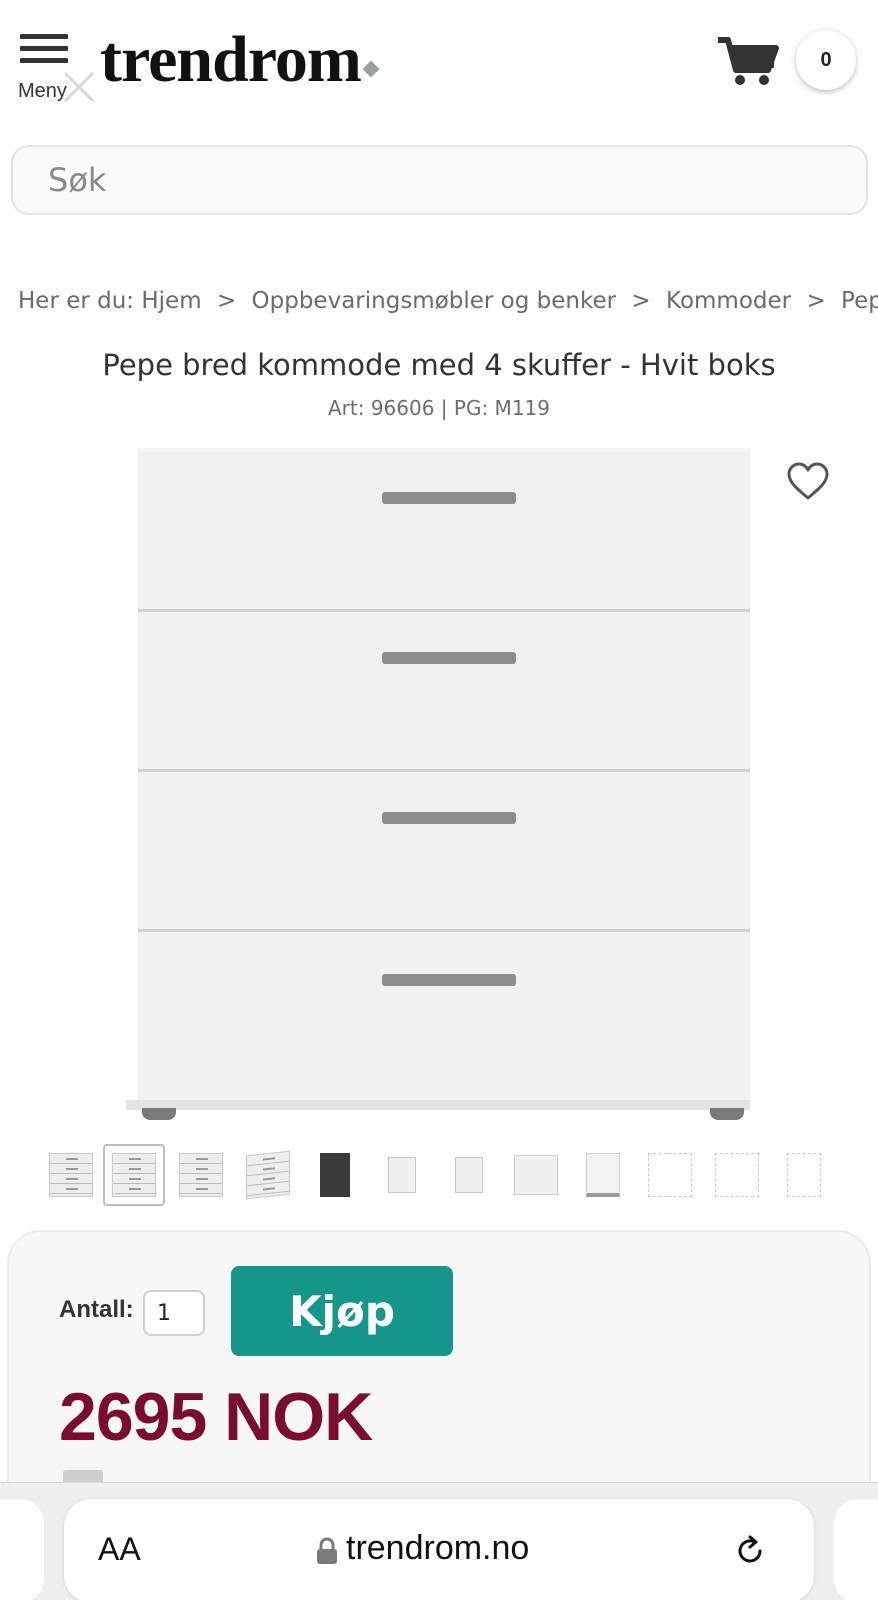  What do you see at coordinates (174, 1313) in the screenshot?
I see `quantity-input` at bounding box center [174, 1313].